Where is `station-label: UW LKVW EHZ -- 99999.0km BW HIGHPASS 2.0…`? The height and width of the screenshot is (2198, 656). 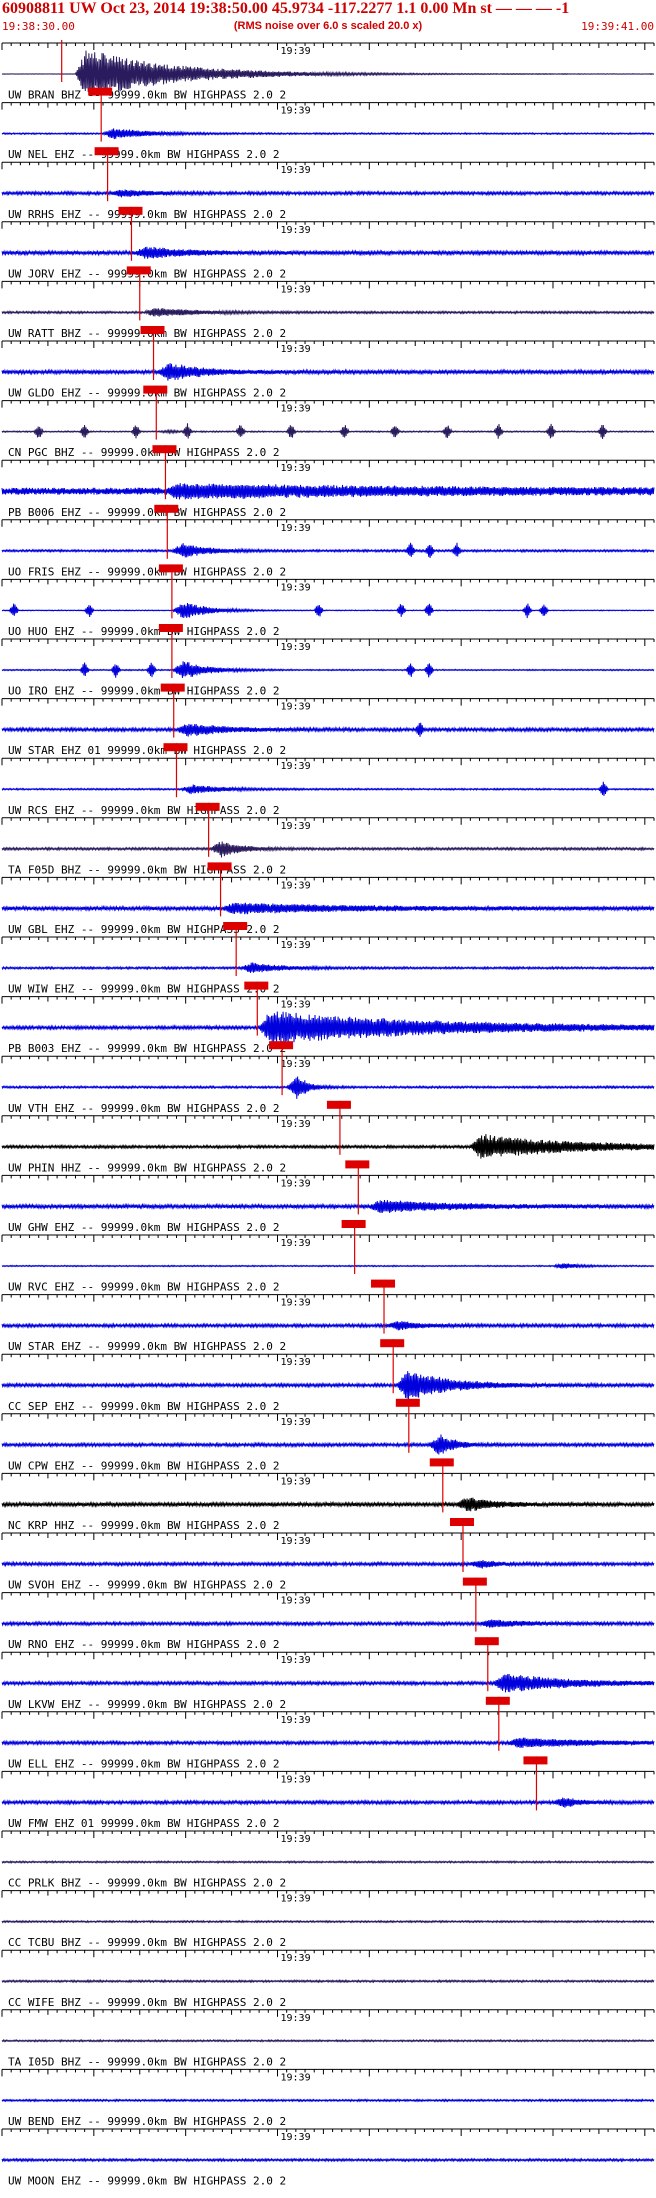
station-label: UW LKVW EHZ -- 99999.0km BW HIGHPASS 2.0… is located at coordinates (147, 1704).